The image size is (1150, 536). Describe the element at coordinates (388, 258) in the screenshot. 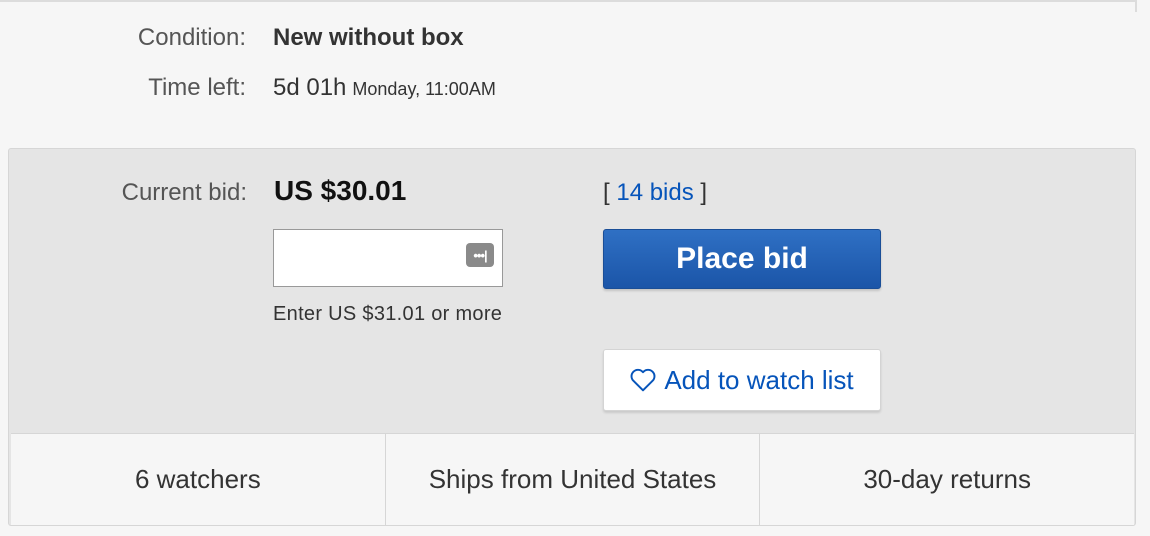

I see `bid-input-wrapper: •••|` at that location.